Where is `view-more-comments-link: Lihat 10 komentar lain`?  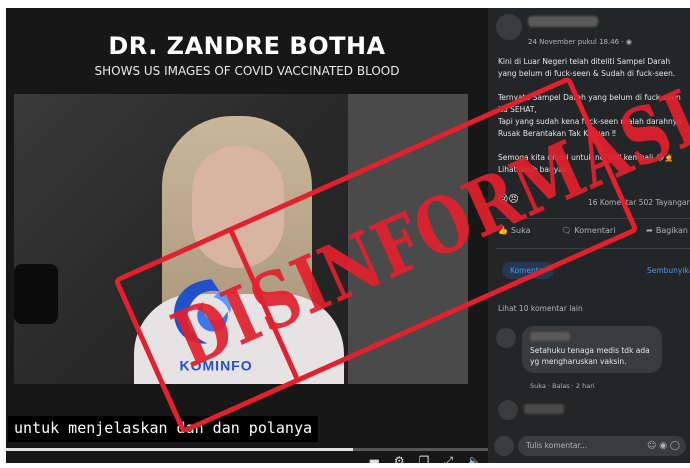 view-more-comments-link: Lihat 10 komentar lain is located at coordinates (540, 308).